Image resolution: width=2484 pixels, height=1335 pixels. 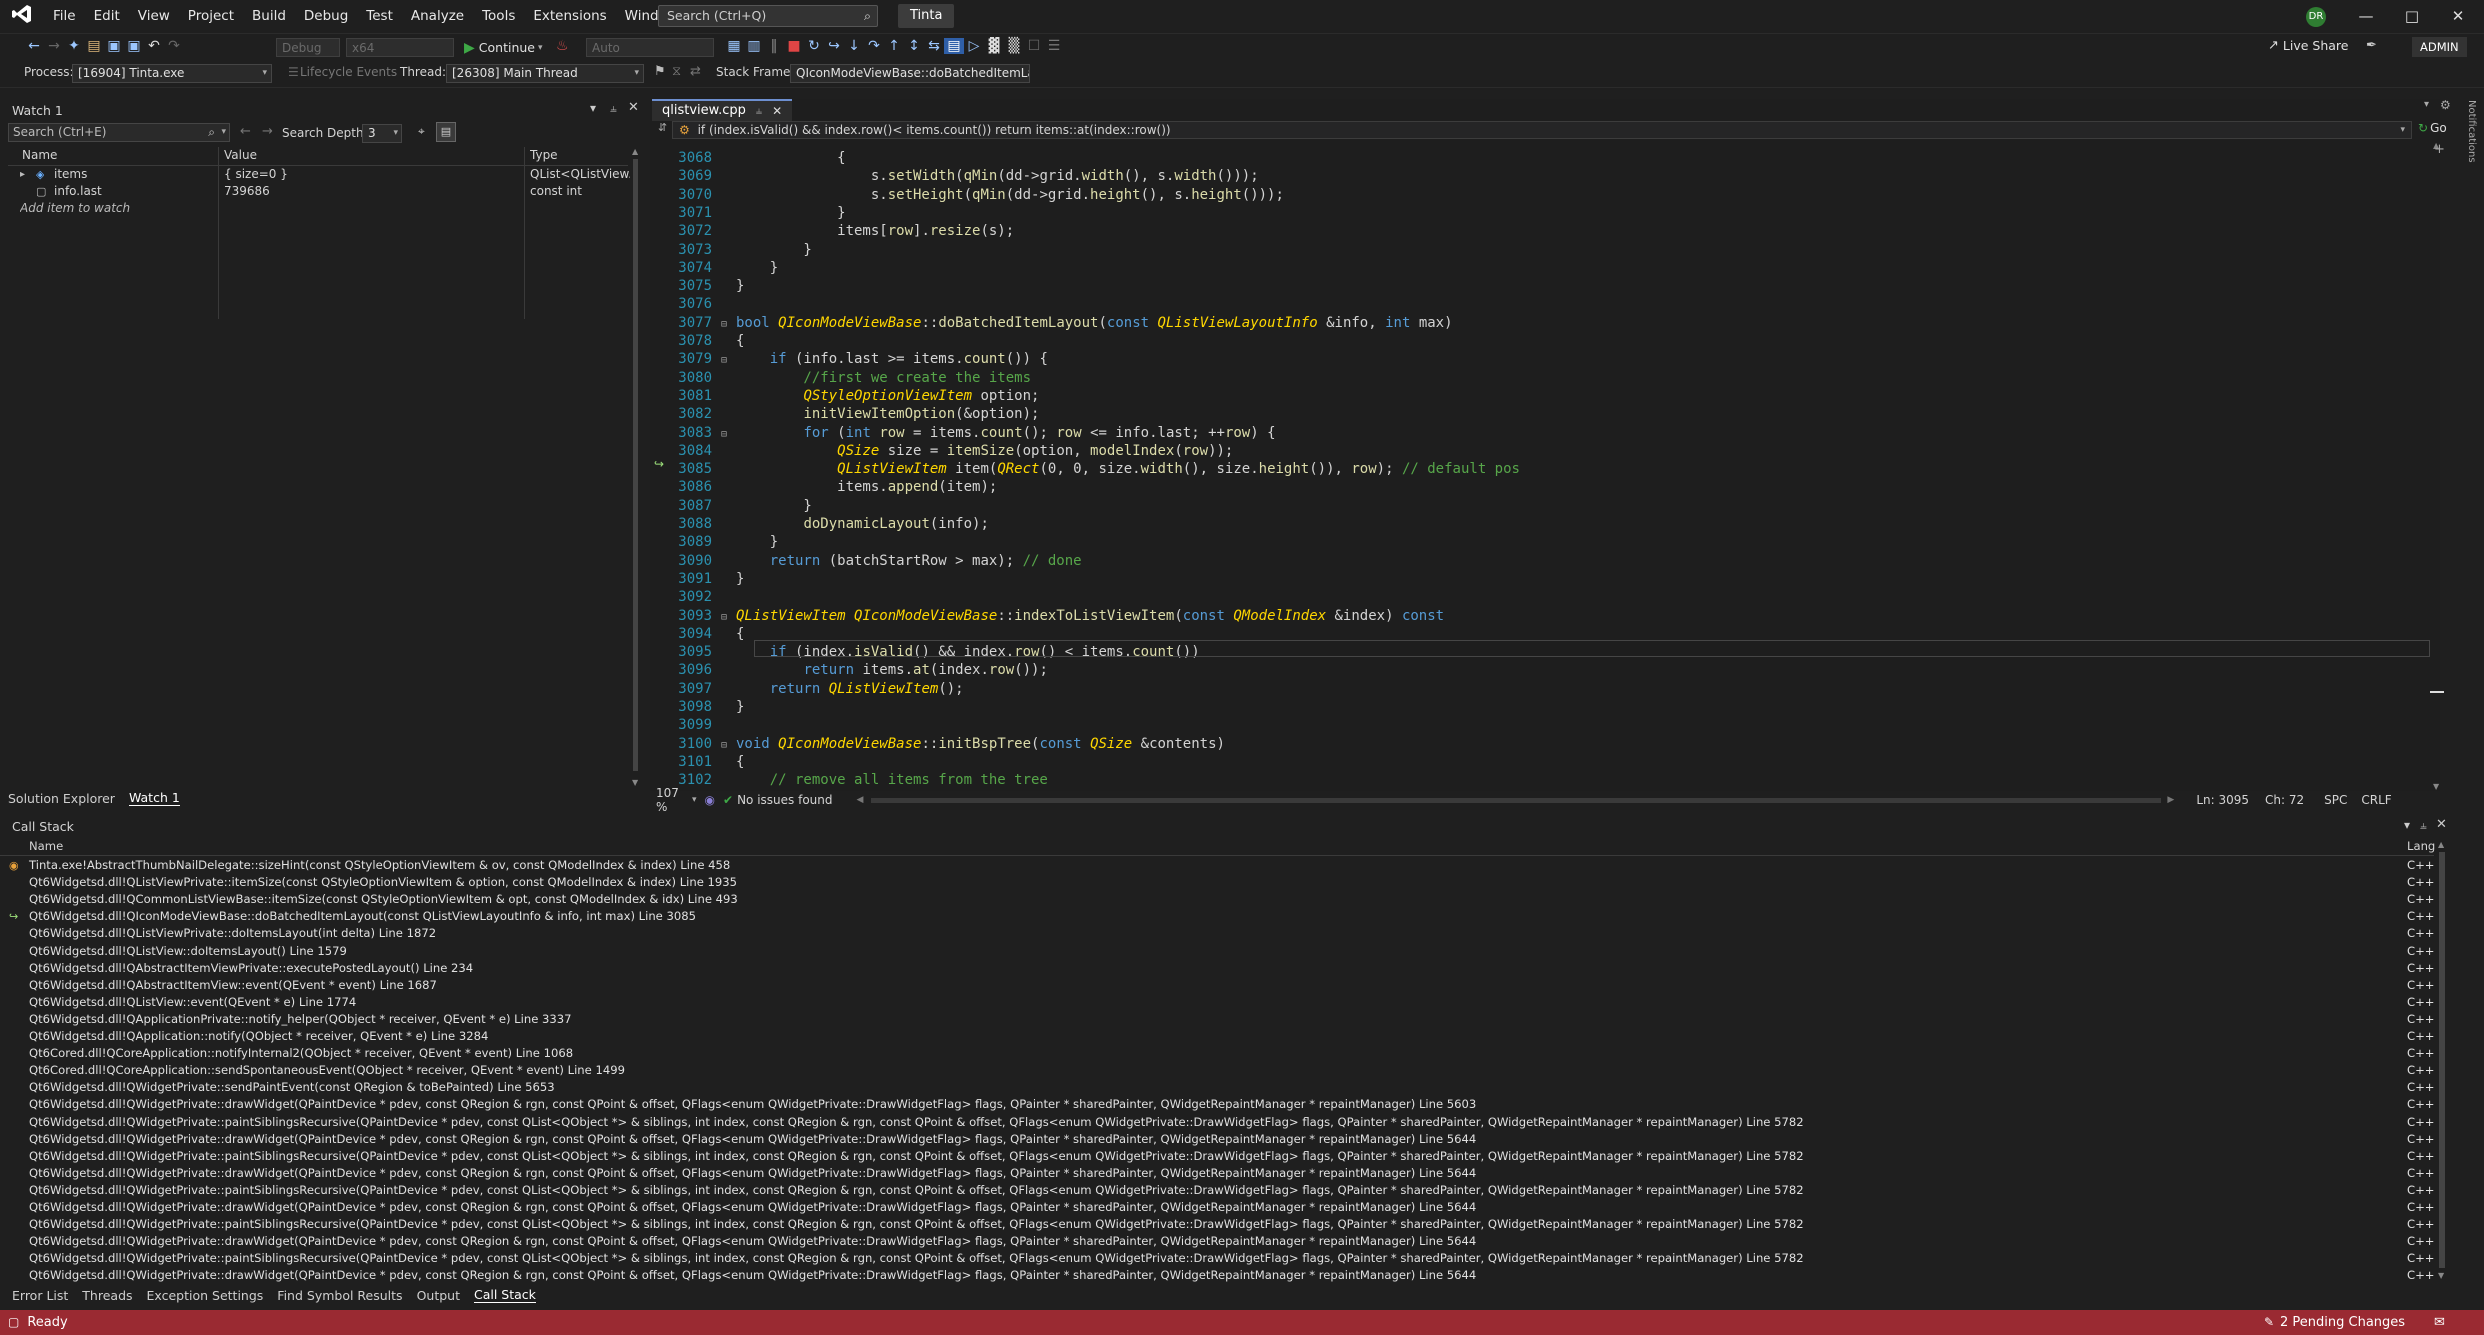 What do you see at coordinates (119, 132) in the screenshot?
I see `watch-search-input: Search (Ctrl+E) ⌕ ▾` at bounding box center [119, 132].